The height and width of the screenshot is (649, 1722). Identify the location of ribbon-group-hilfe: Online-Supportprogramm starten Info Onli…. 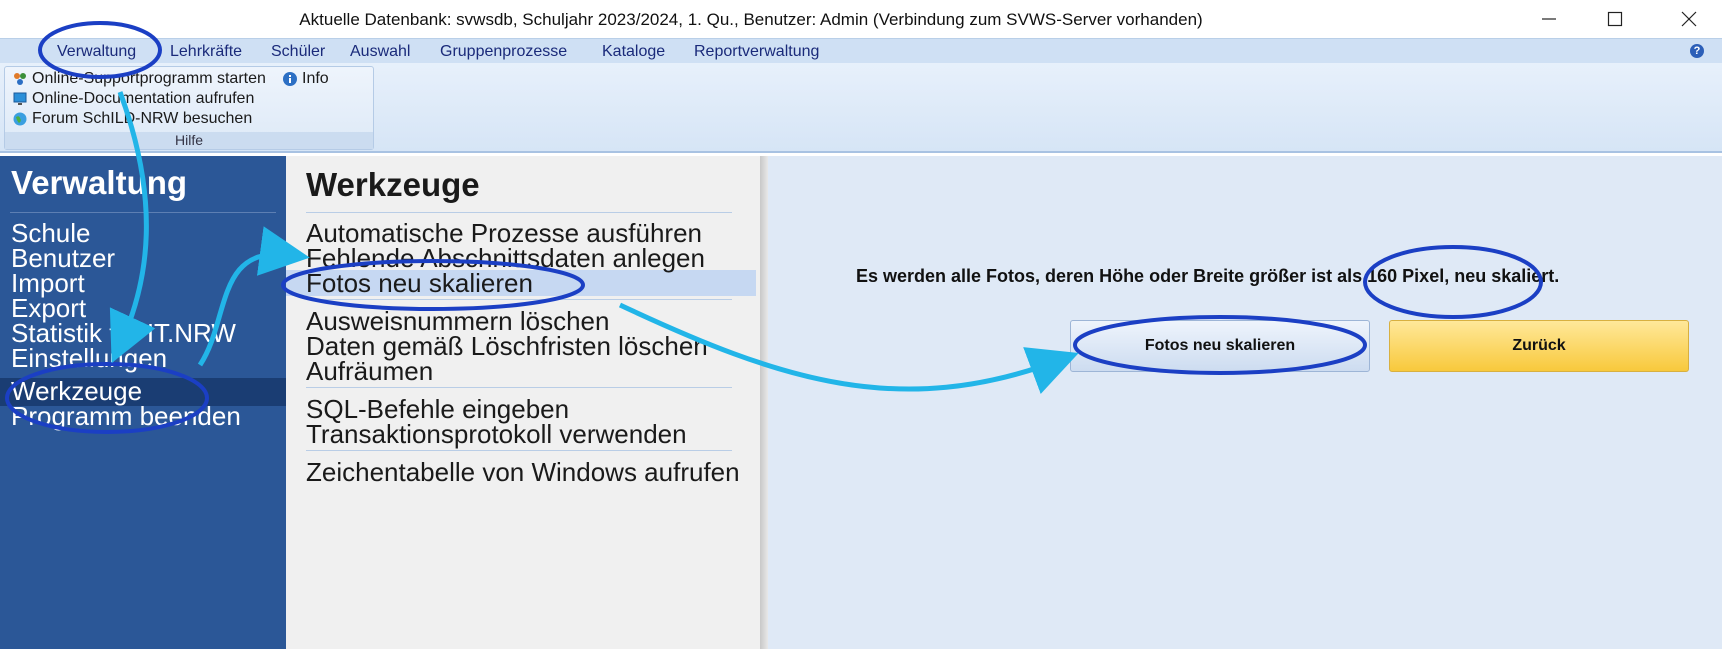
(189, 108).